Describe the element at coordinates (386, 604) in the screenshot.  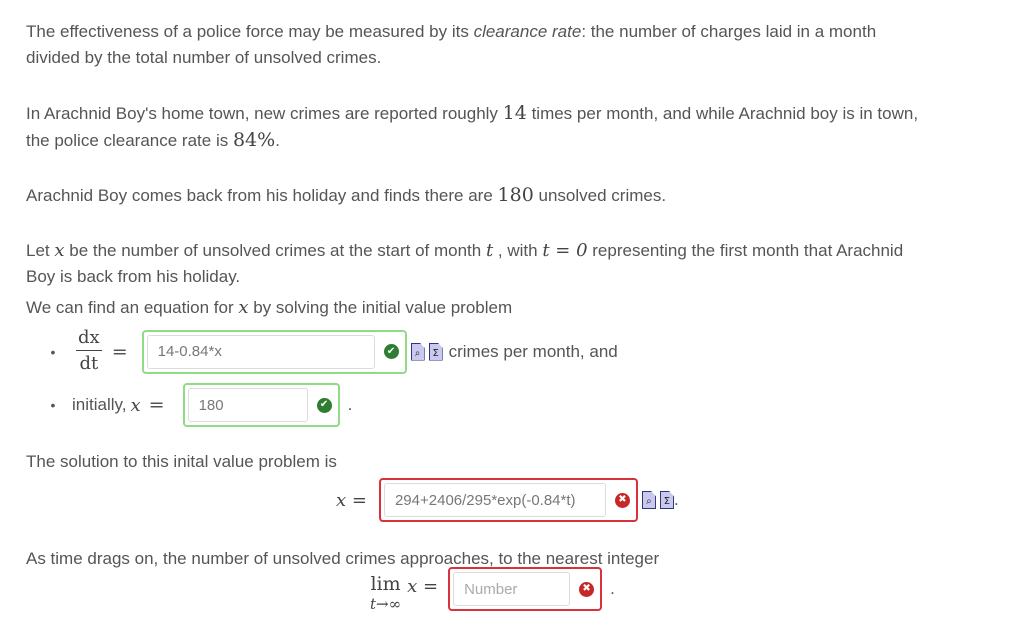
I see `lim-subscript: t→∞` at that location.